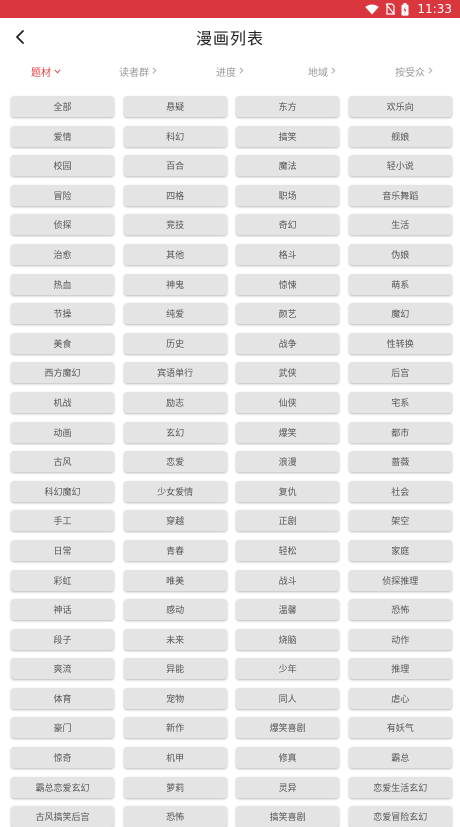 The width and height of the screenshot is (460, 827). Describe the element at coordinates (288, 550) in the screenshot. I see `genre-tag: 轻松` at that location.